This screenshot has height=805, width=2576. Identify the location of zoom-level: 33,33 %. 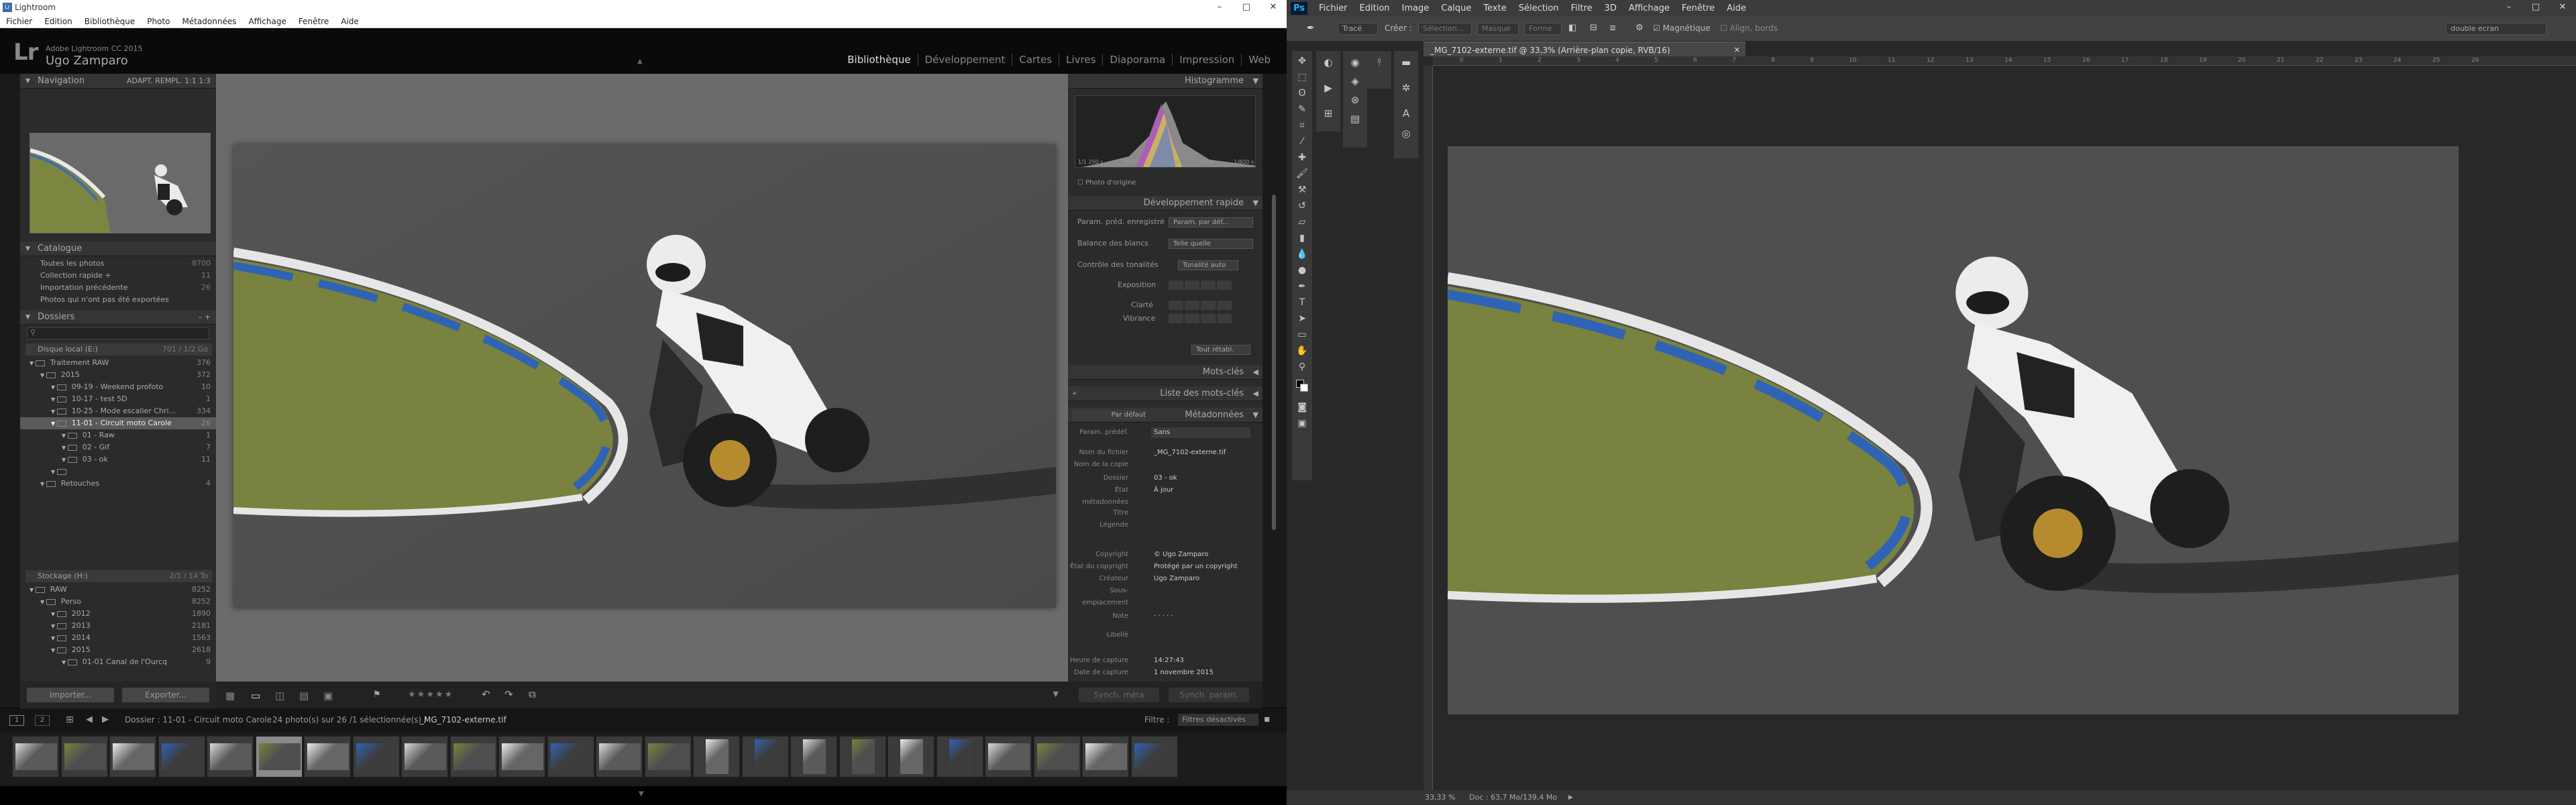
(1440, 797).